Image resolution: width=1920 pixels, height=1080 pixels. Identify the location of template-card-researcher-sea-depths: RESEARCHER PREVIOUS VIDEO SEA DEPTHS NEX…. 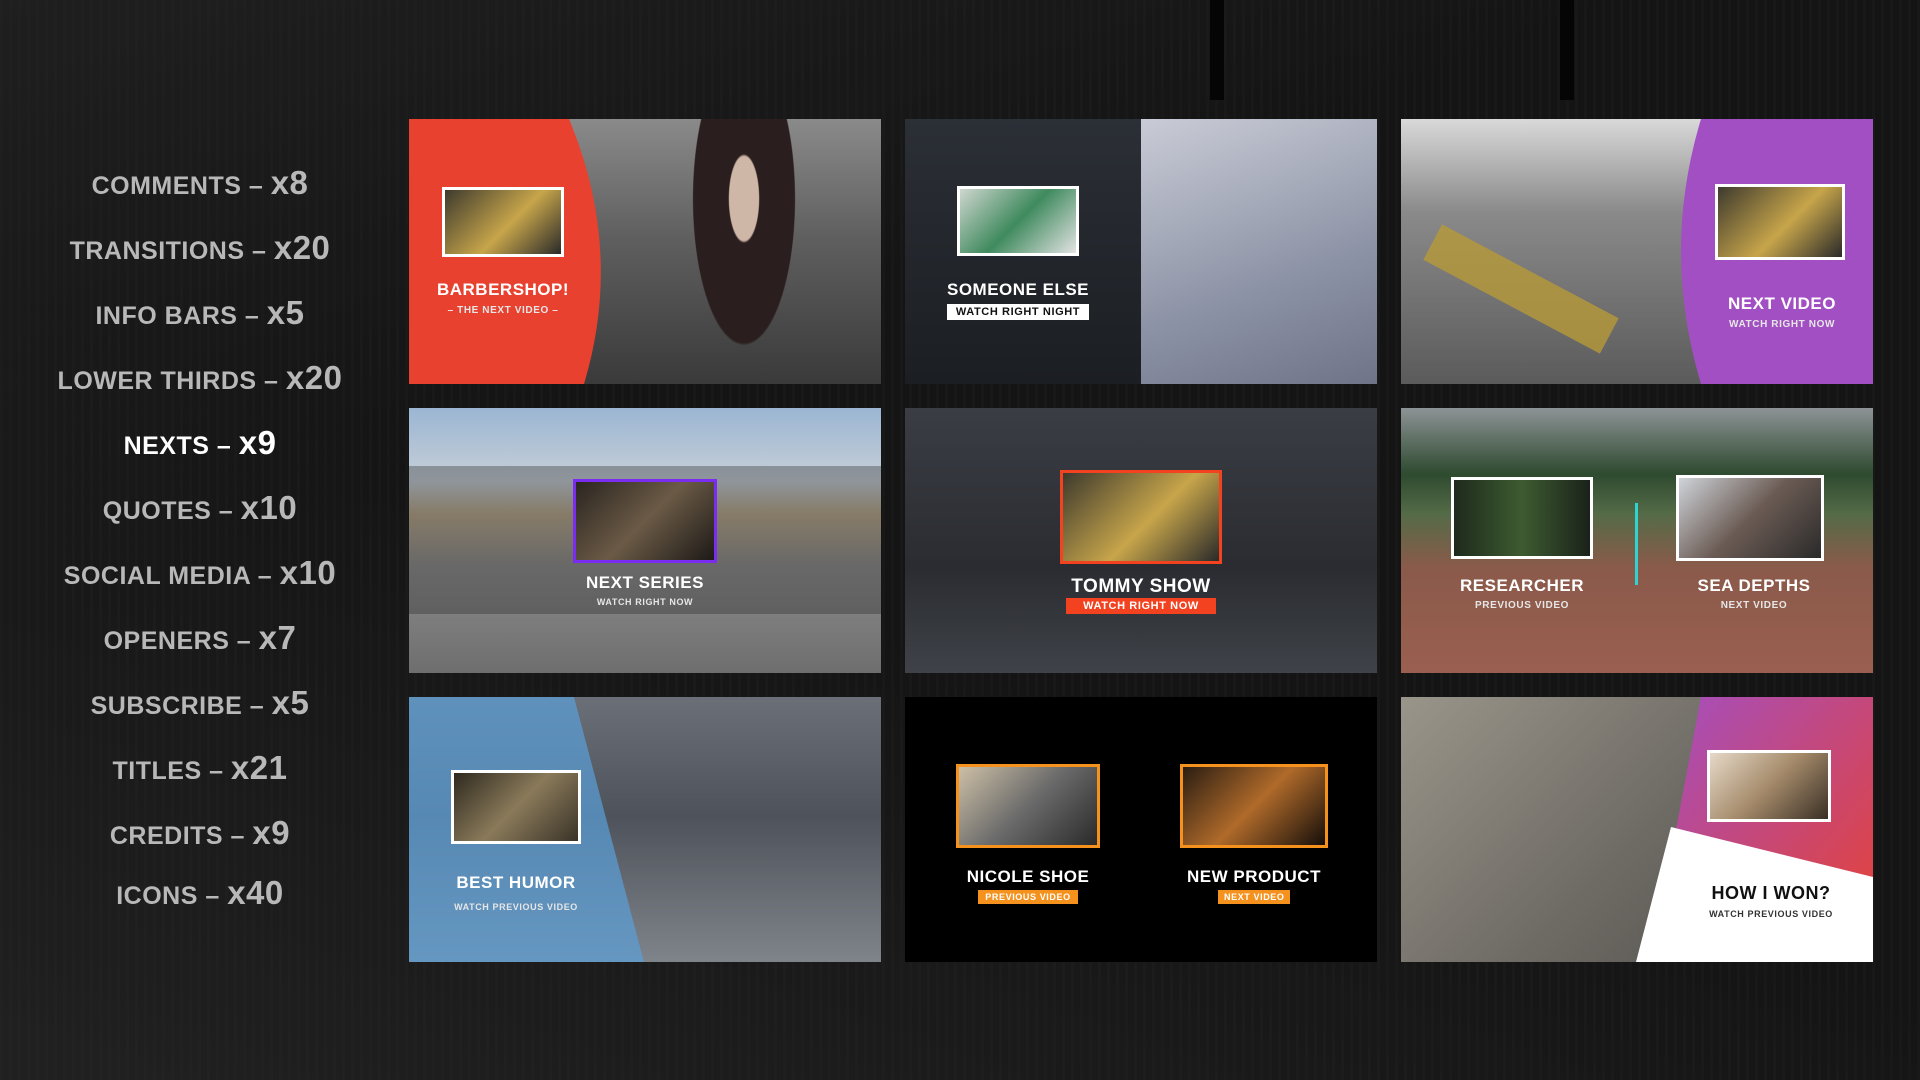
(1637, 540).